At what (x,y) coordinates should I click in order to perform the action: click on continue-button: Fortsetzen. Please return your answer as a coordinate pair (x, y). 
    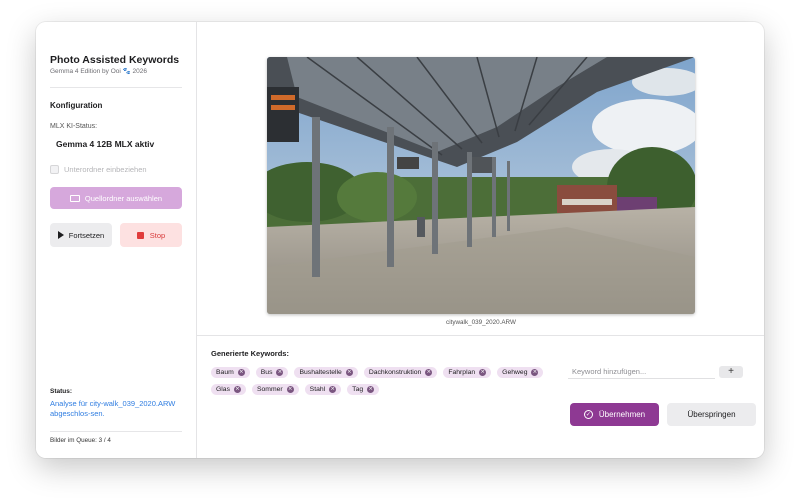
    Looking at the image, I should click on (81, 235).